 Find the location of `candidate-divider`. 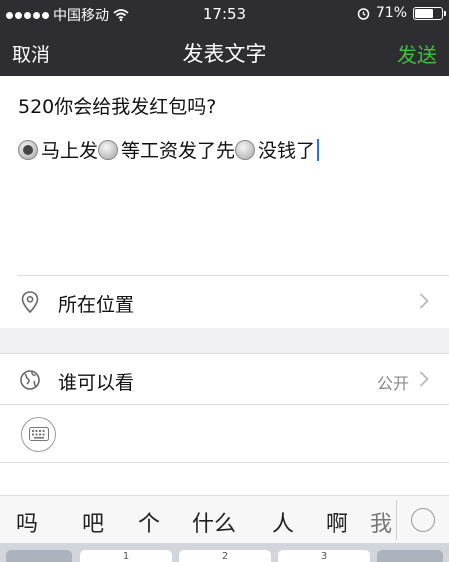

candidate-divider is located at coordinates (396, 520).